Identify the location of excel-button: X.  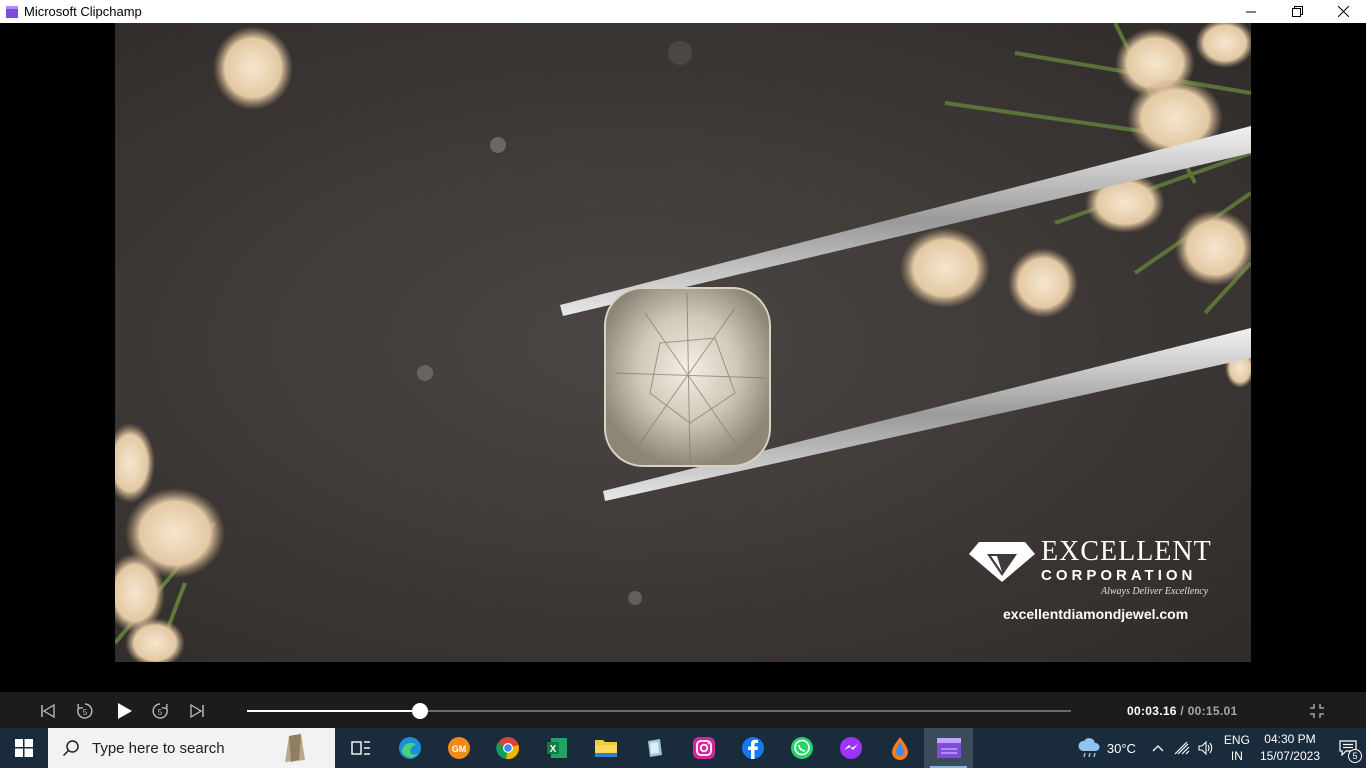
(556, 748).